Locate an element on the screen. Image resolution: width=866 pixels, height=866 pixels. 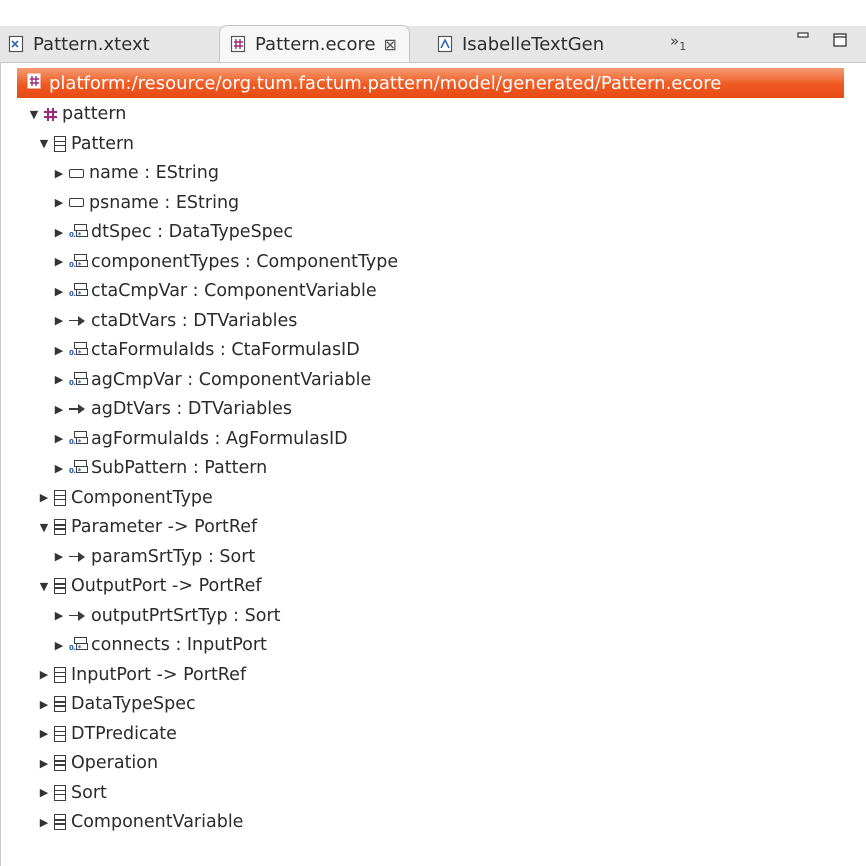
tree-item: ▶ 0..* ctaCmpVar : ComponentVariable is located at coordinates (215, 291).